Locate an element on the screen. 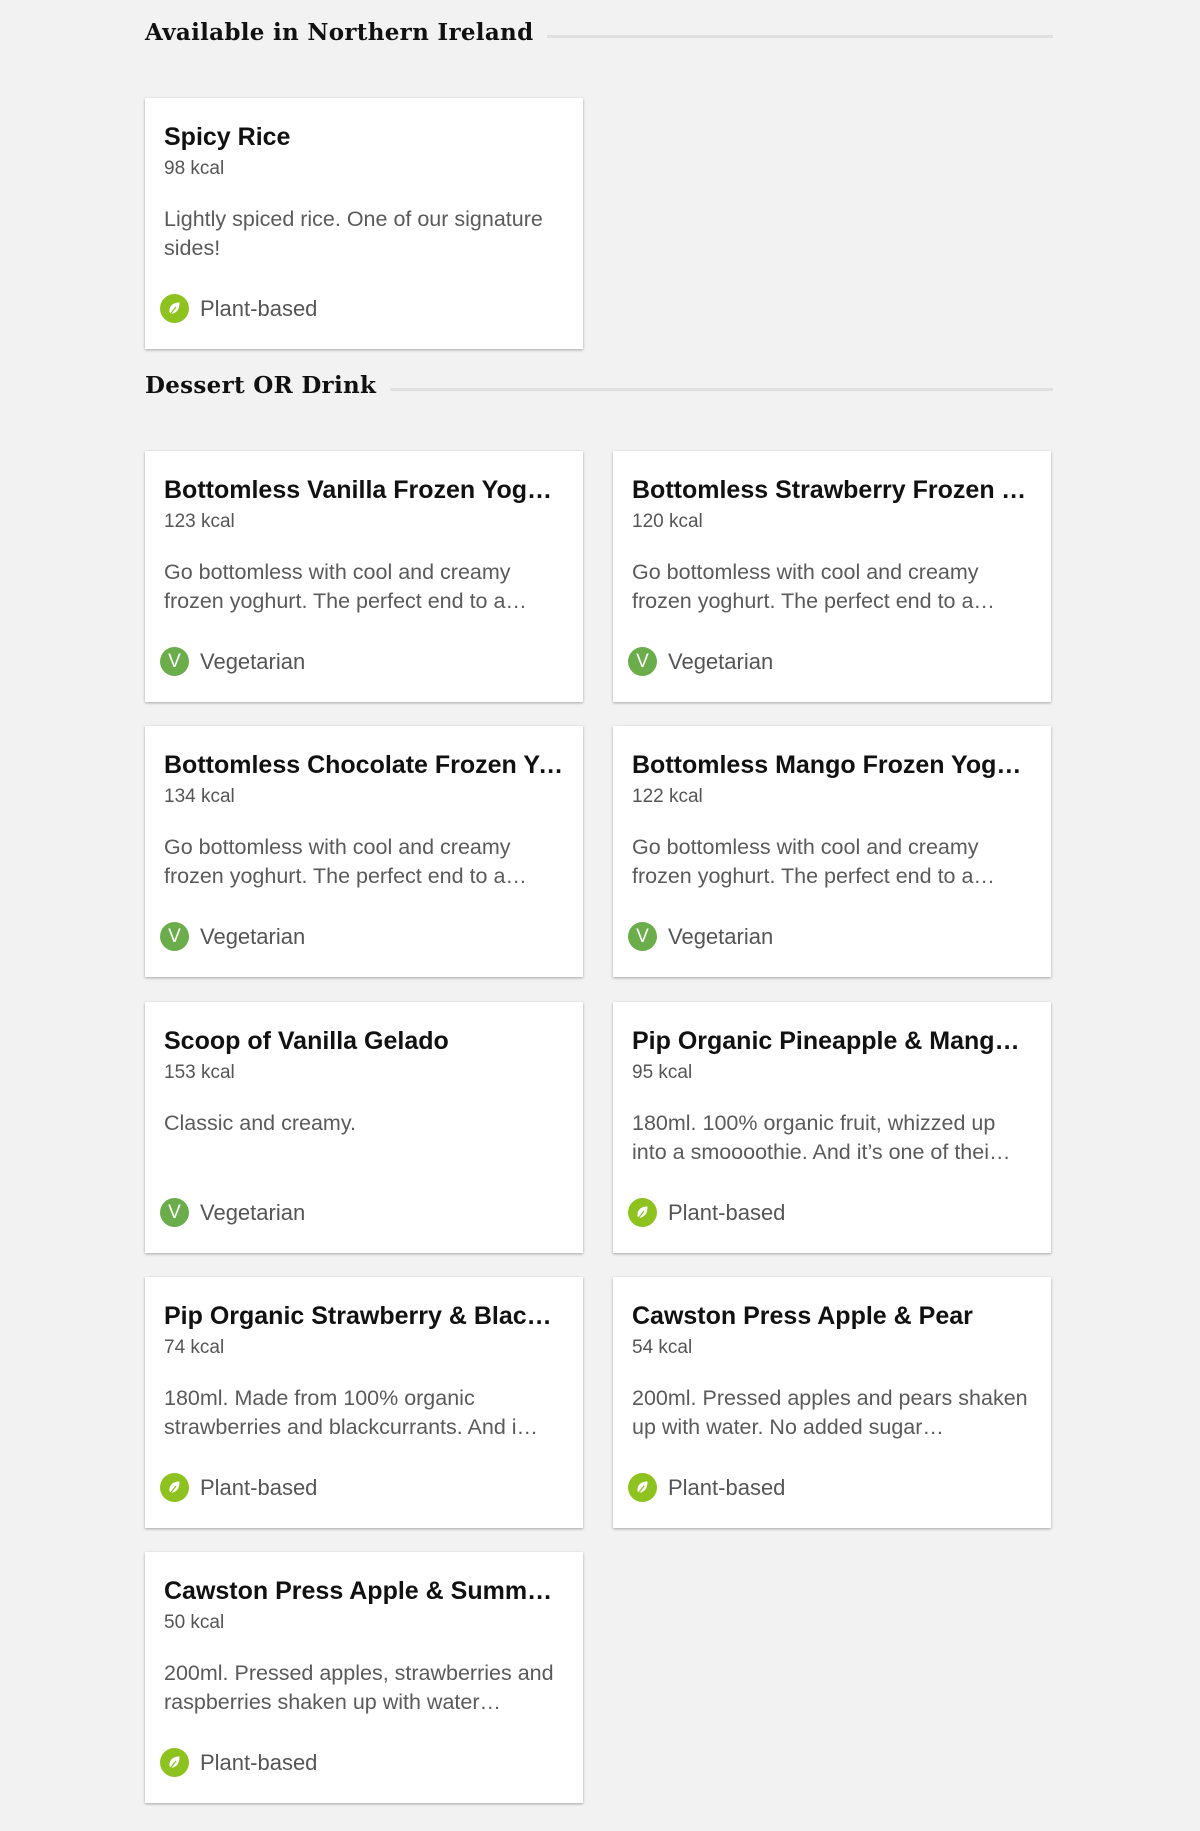  menu-item-name: Scoop of Vanilla Gelado is located at coordinates (306, 1041).